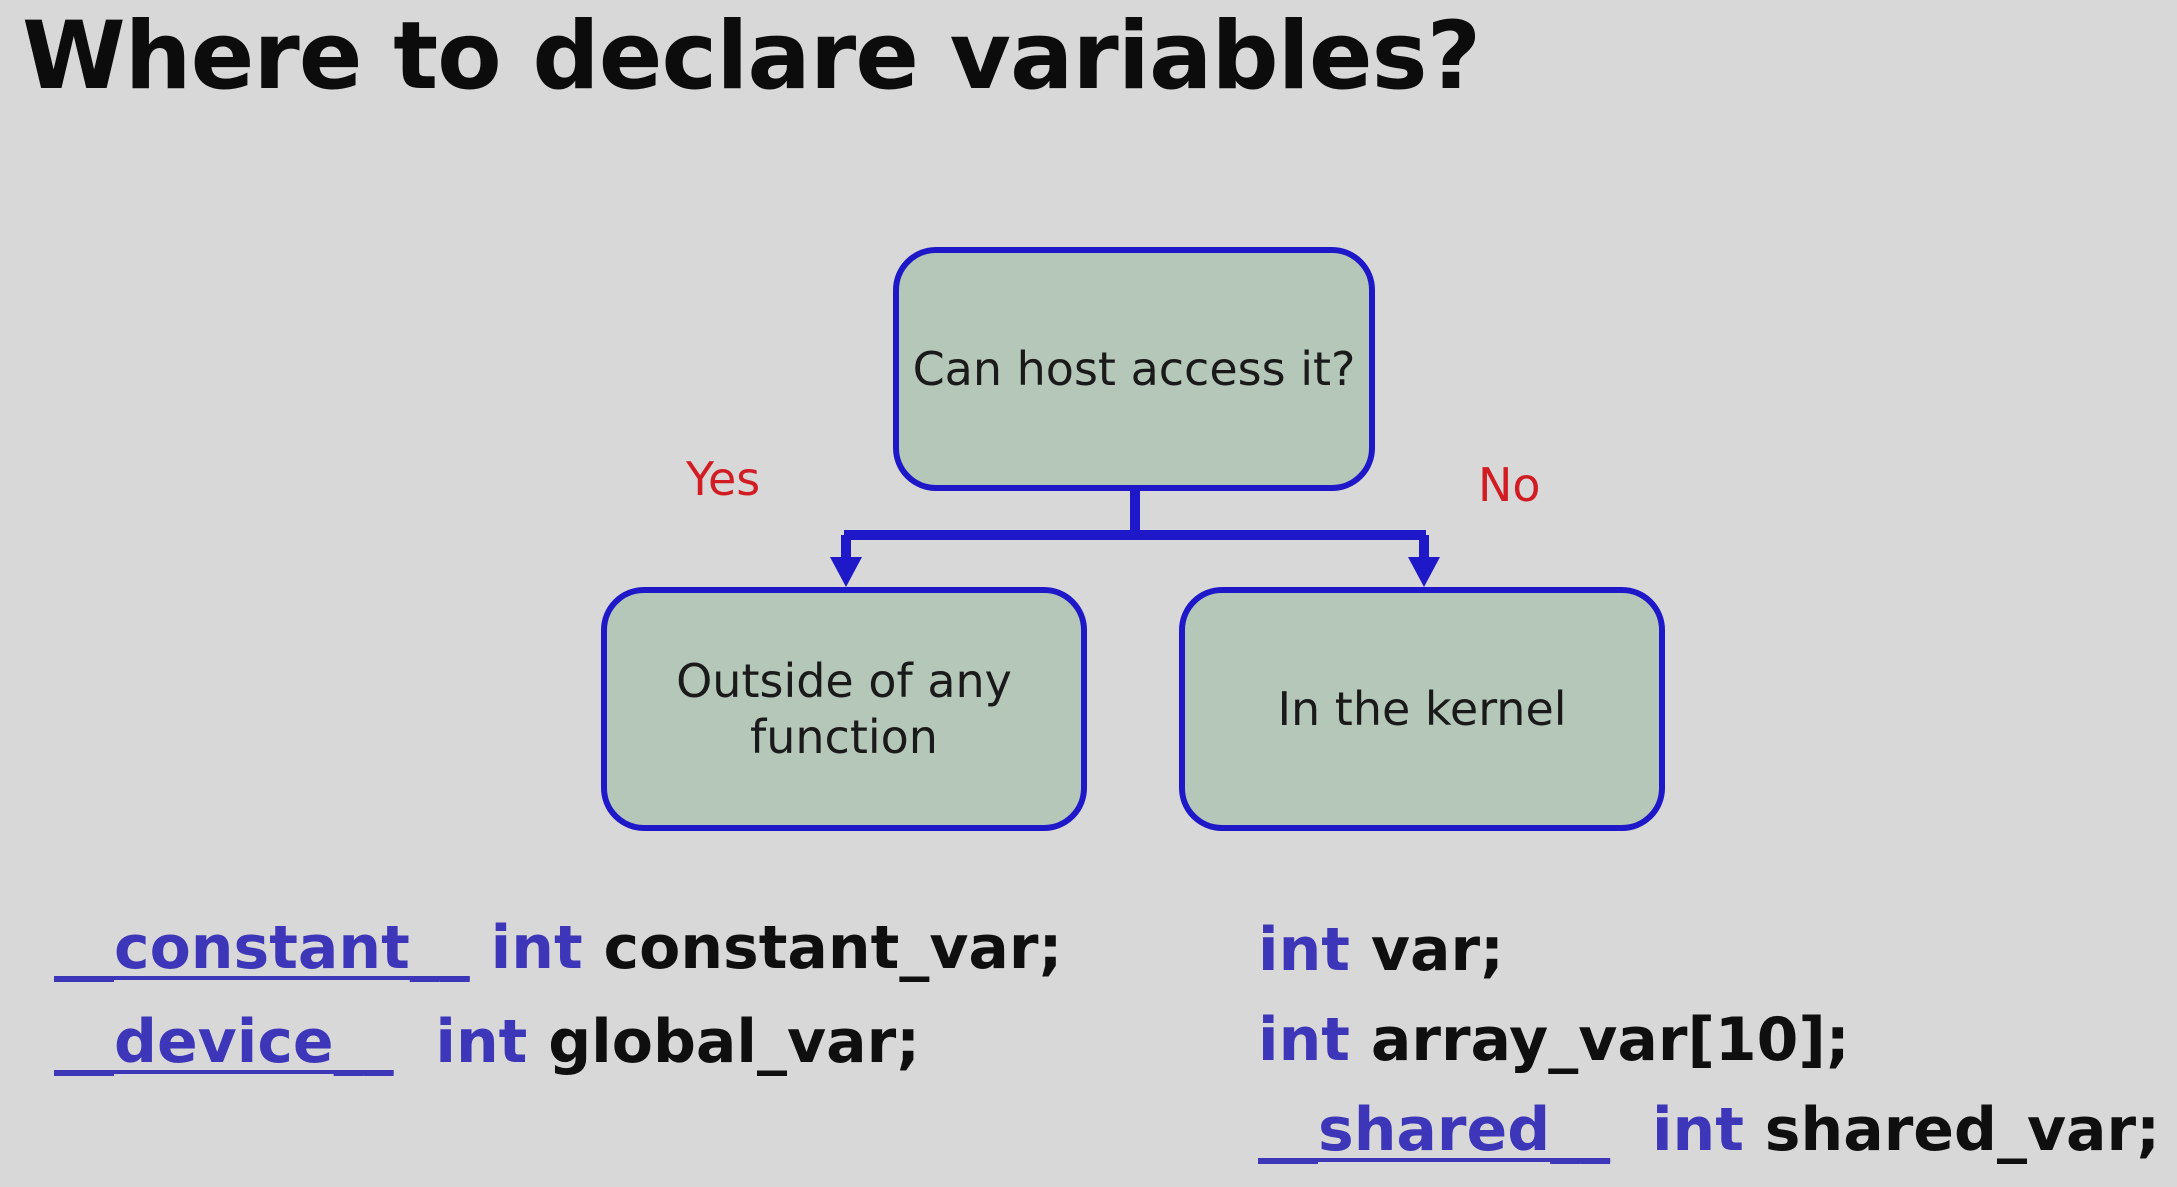 Image resolution: width=2177 pixels, height=1187 pixels. Describe the element at coordinates (1424, 572) in the screenshot. I see `arrow-right` at that location.